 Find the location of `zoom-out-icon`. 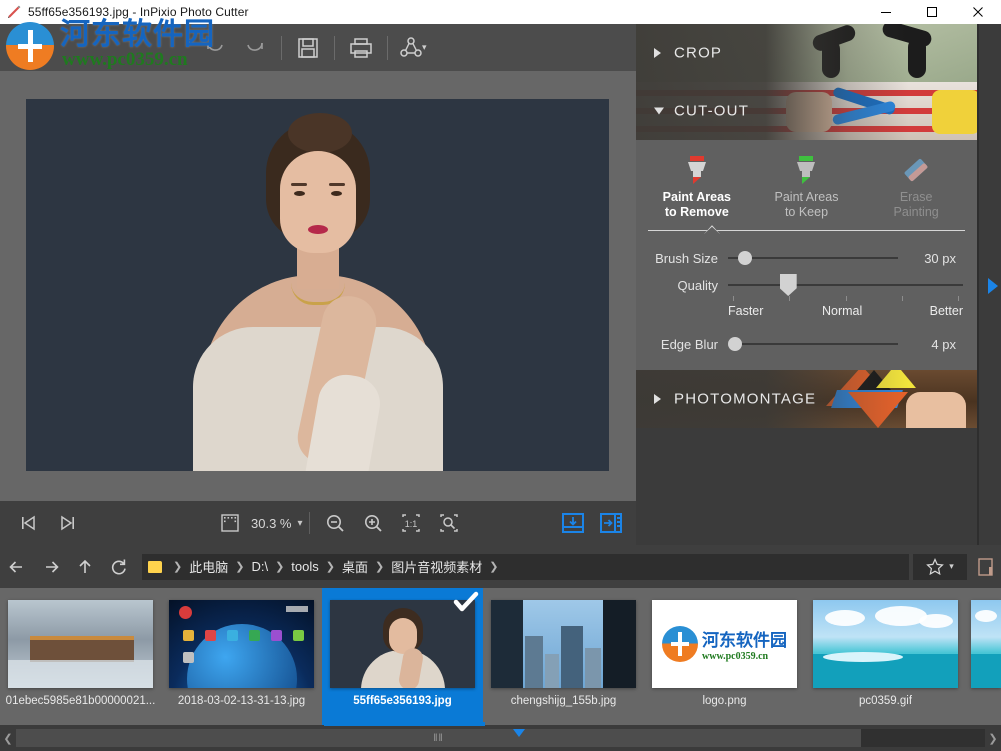

zoom-out-icon is located at coordinates (335, 523).